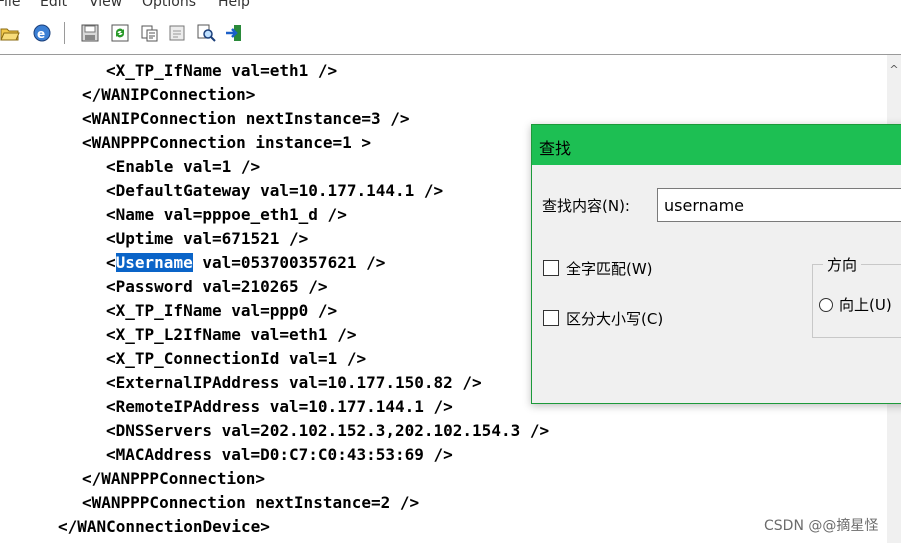 The height and width of the screenshot is (543, 901). What do you see at coordinates (231, 334) in the screenshot?
I see `code-line: <X_TP_L2IfName val=eth1 />` at bounding box center [231, 334].